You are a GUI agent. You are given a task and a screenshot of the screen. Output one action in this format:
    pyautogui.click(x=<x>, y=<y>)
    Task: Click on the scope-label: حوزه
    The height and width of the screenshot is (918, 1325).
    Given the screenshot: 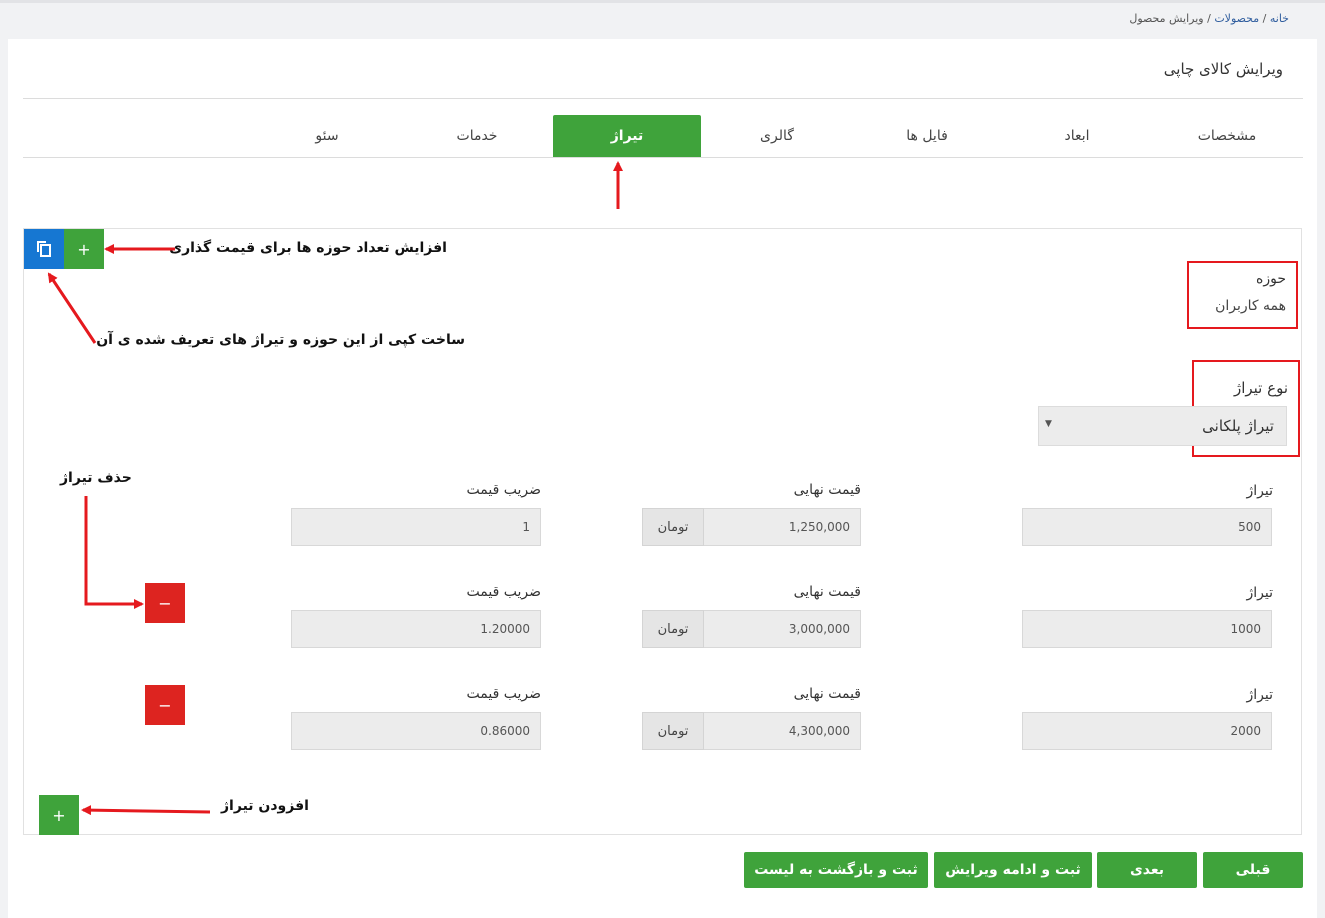 What is the action you would take?
    pyautogui.click(x=1271, y=279)
    